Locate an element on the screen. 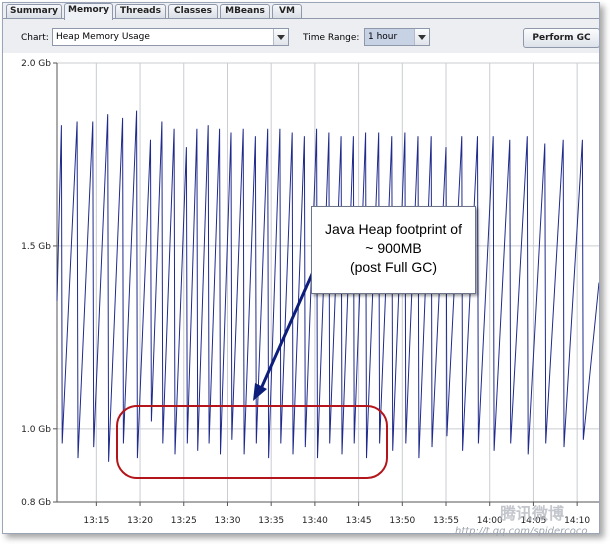 The width and height of the screenshot is (610, 544). tab-vm: VM is located at coordinates (287, 11).